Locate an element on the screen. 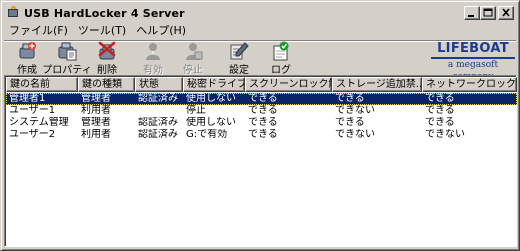 This screenshot has width=520, height=251. cell-key-name: ユーザー1 is located at coordinates (32, 110).